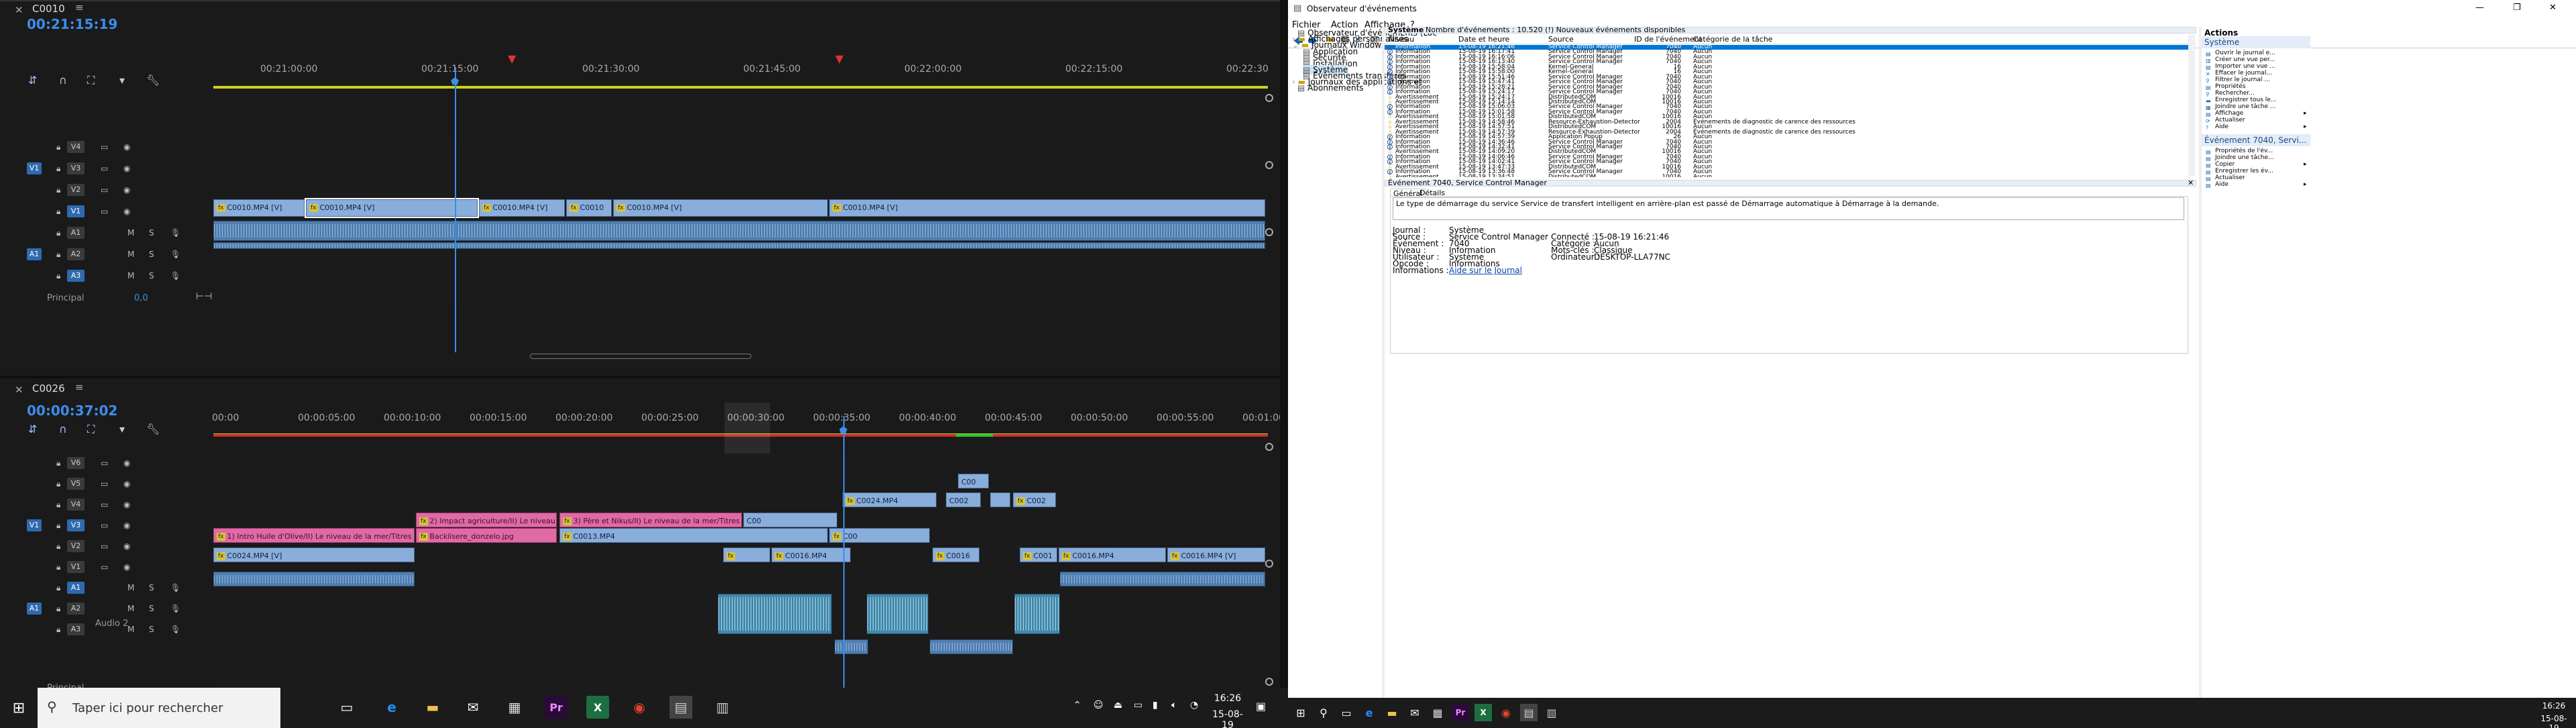 This screenshot has height=728, width=2576. Describe the element at coordinates (1506, 713) in the screenshot. I see `chrome-icon: ◉` at that location.